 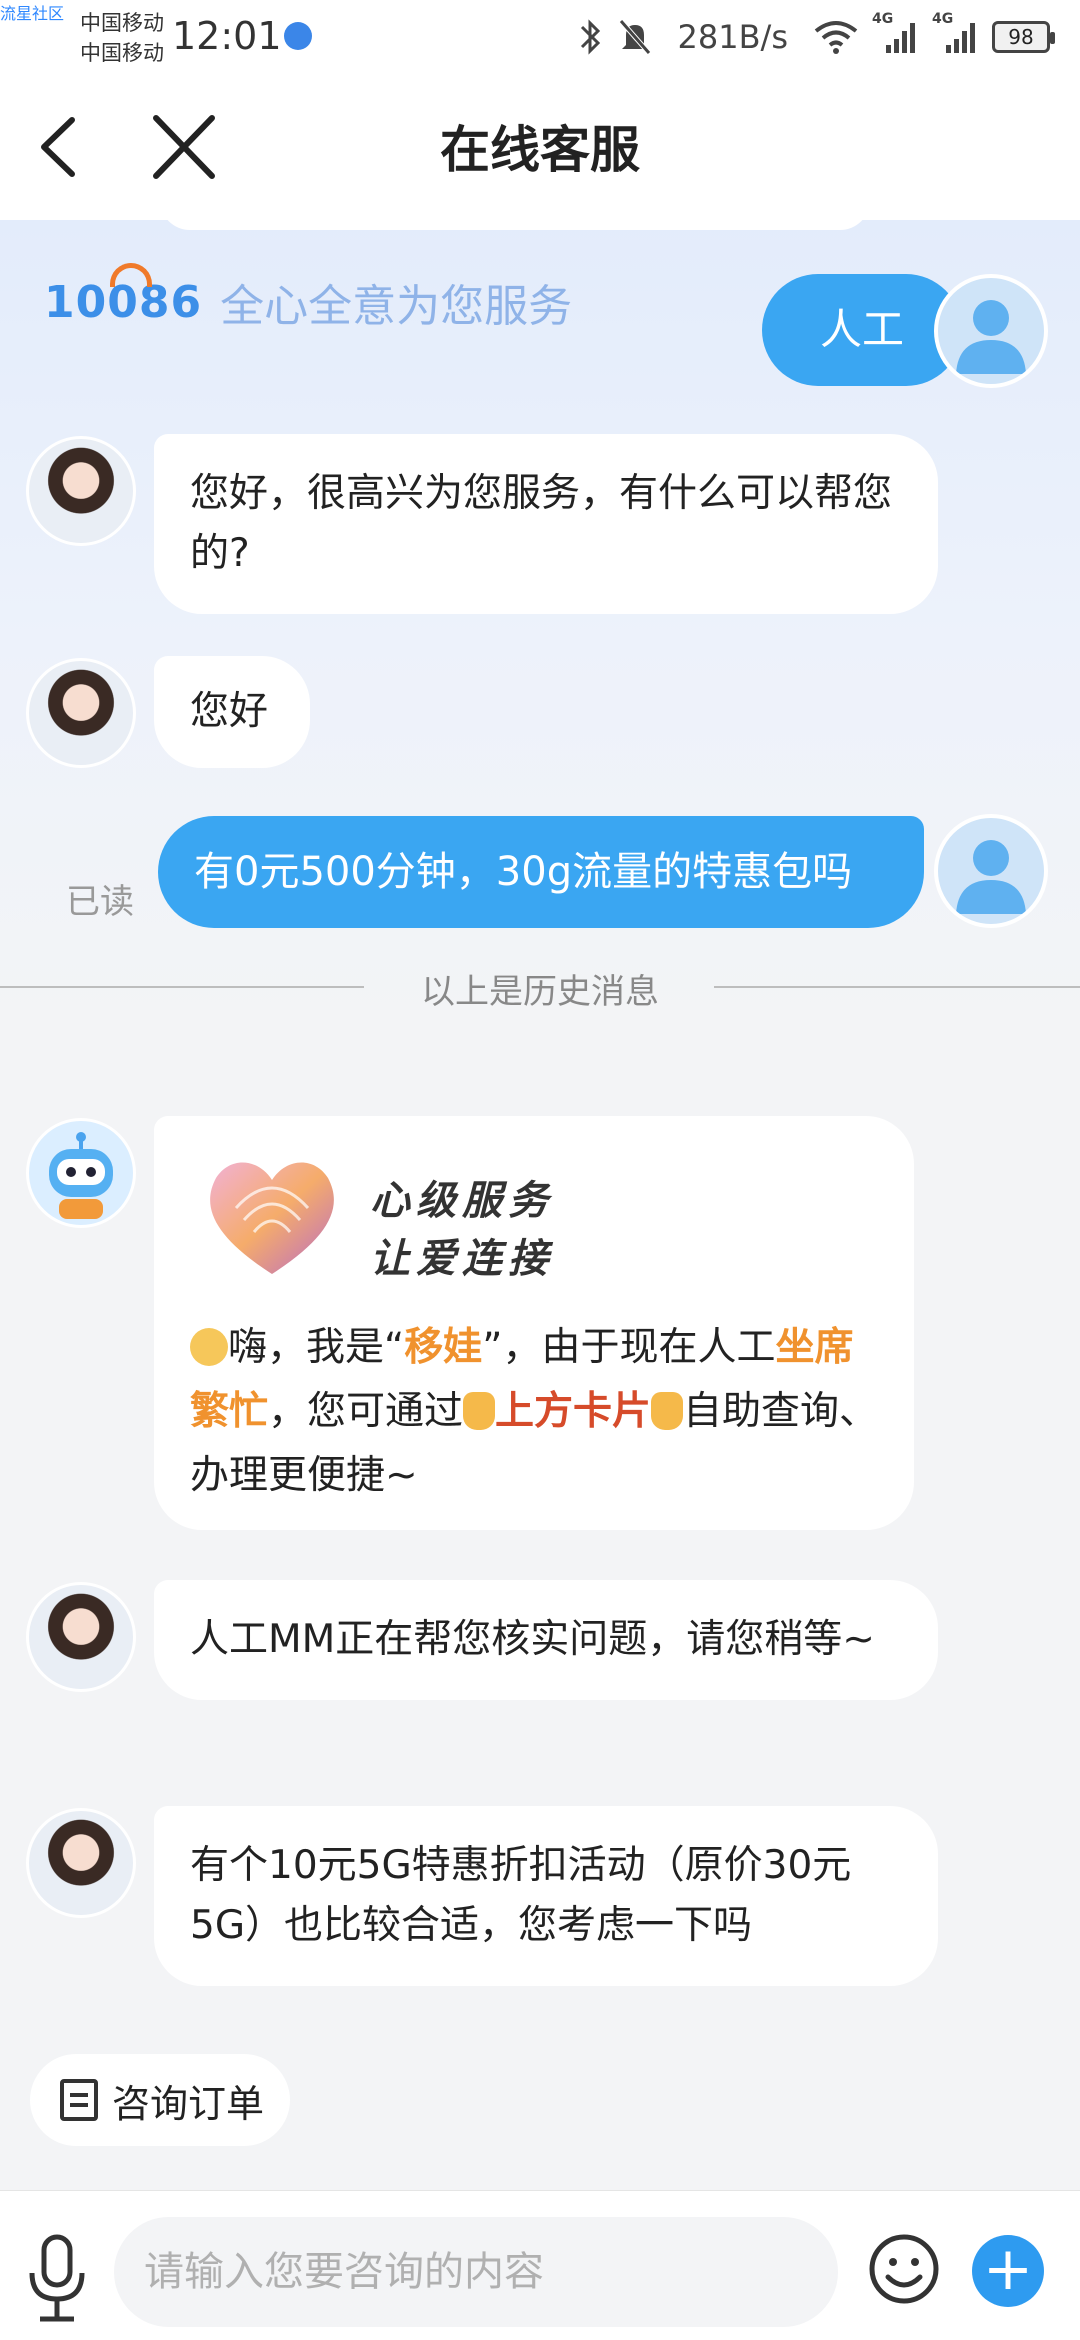 I want to click on card-title-line1: 心级服务, so click(x=462, y=1201).